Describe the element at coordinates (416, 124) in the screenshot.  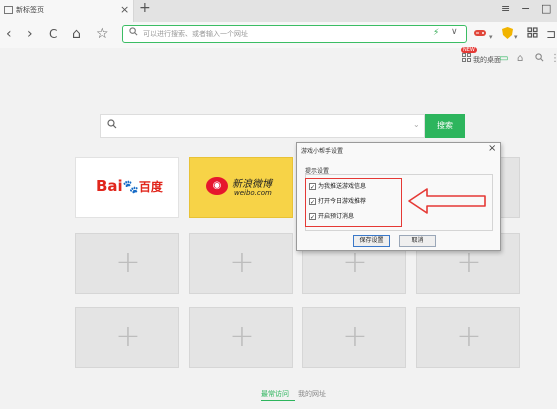
I see `search-engine-dropdown-icon: ⌄` at that location.